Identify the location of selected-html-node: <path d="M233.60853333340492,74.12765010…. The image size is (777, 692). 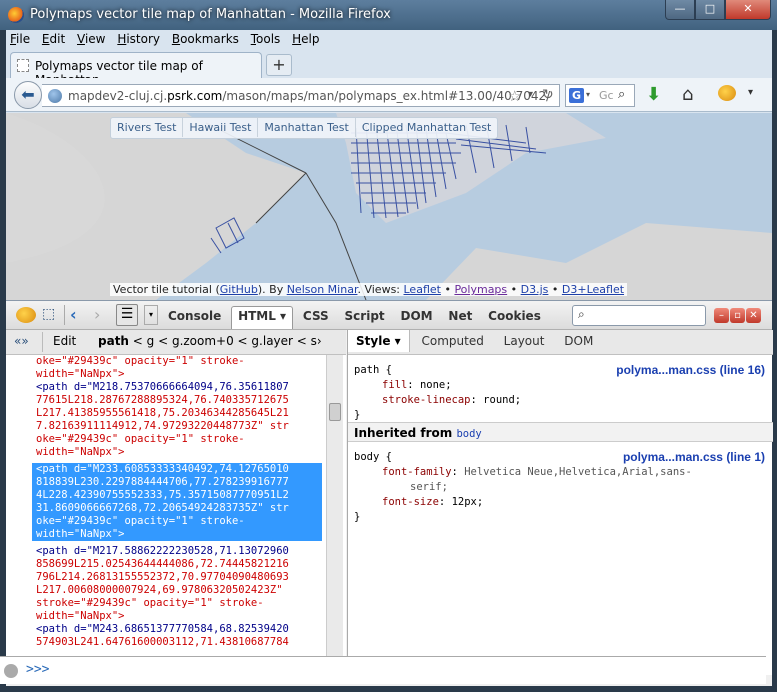
(177, 502).